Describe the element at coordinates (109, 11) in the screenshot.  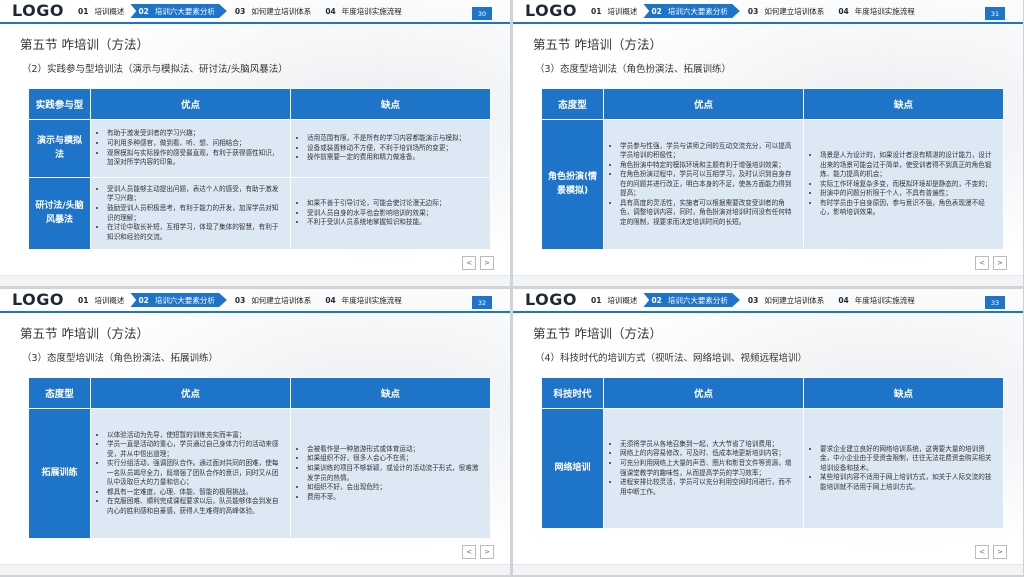
I see `nav-label: 培训概述` at that location.